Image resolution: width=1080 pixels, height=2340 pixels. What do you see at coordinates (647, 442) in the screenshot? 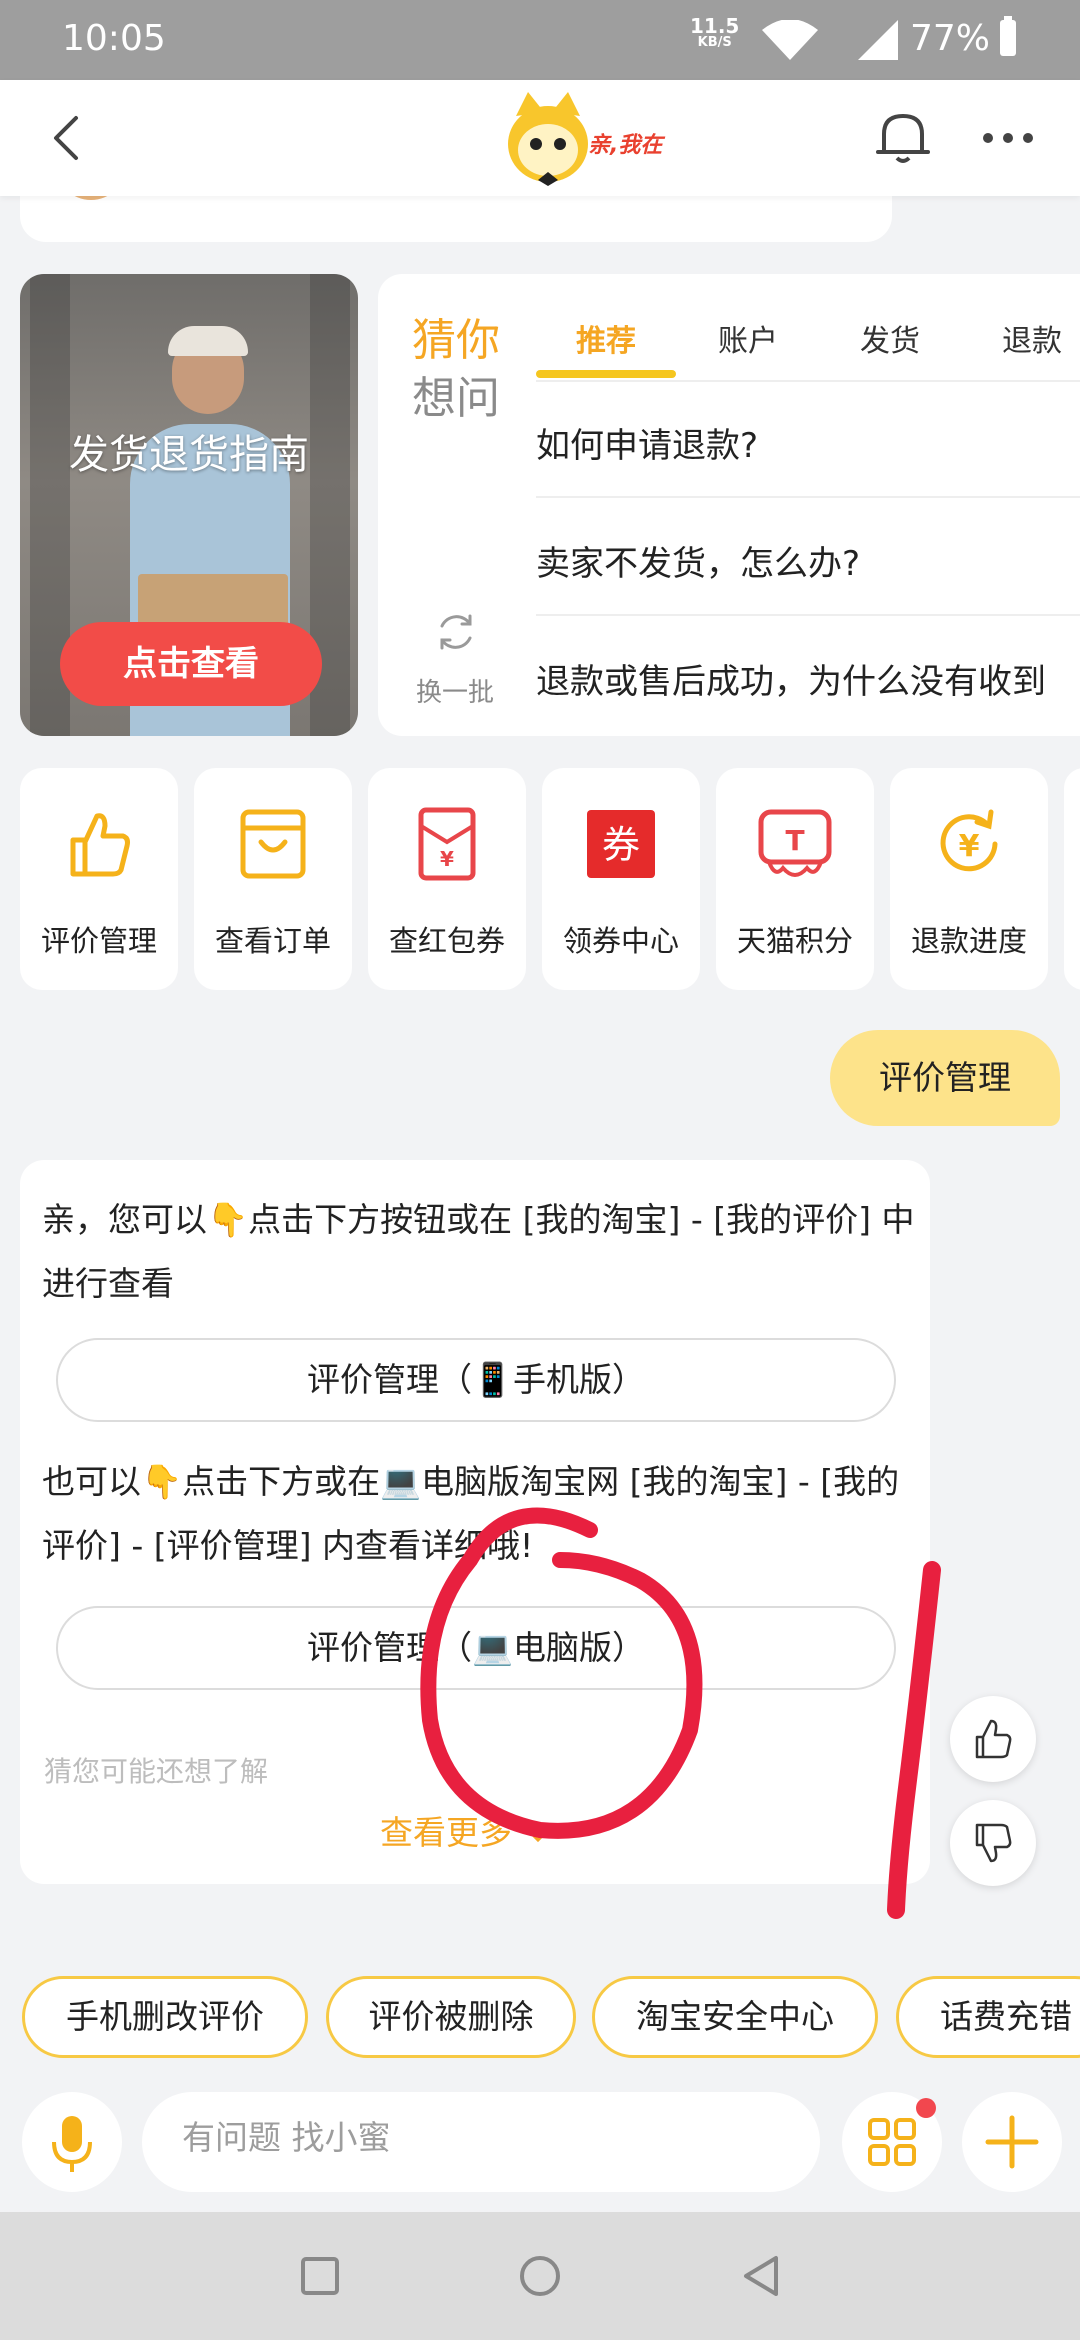
I see `faq-question: 如何申请退款?` at bounding box center [647, 442].